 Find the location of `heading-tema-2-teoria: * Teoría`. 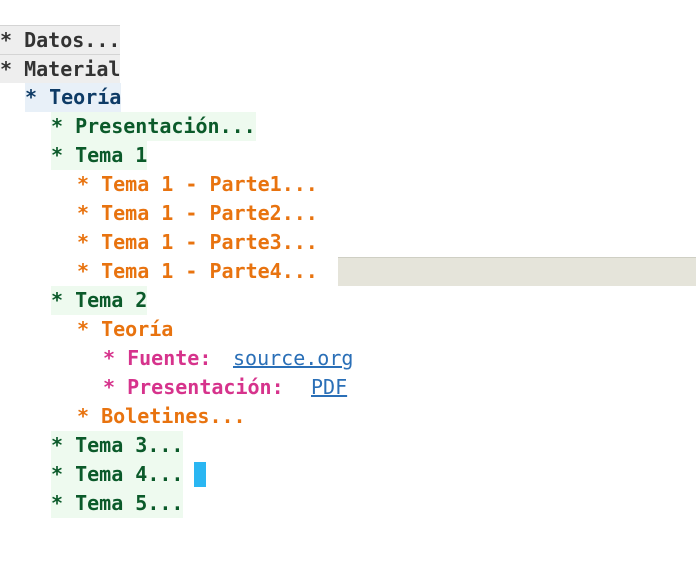

heading-tema-2-teoria: * Teoría is located at coordinates (125, 329).